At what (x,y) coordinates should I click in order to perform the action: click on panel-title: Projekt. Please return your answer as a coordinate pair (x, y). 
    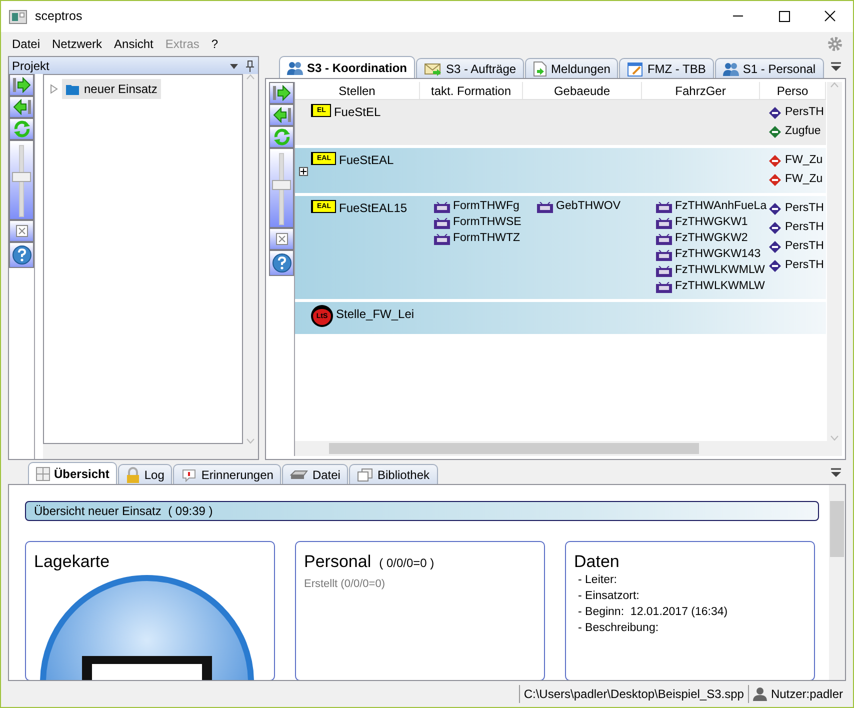
    Looking at the image, I should click on (31, 66).